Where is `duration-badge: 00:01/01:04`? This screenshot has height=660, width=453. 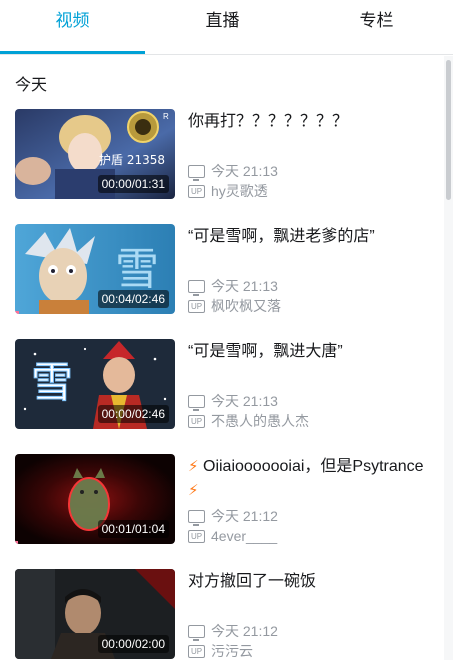 duration-badge: 00:01/01:04 is located at coordinates (133, 529).